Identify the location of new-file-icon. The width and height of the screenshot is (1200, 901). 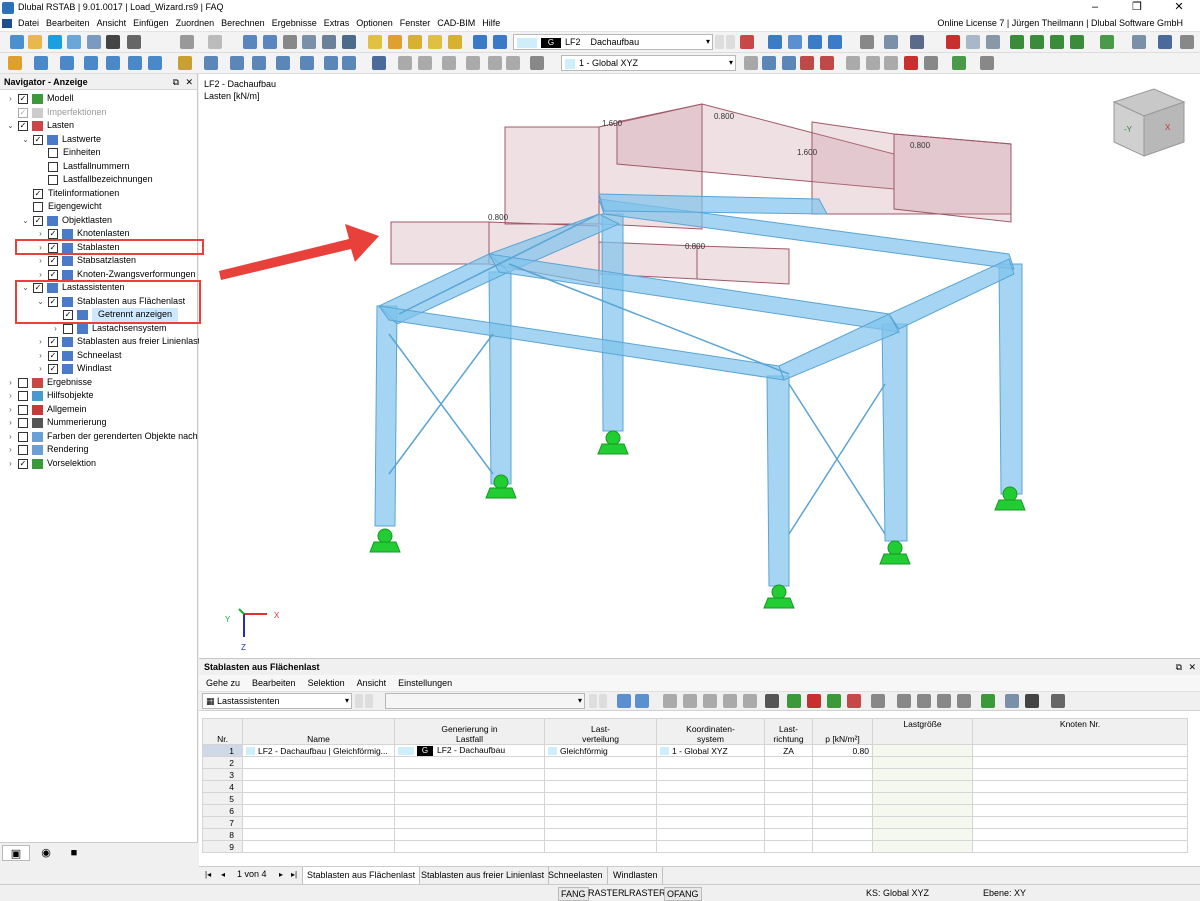
(17, 42).